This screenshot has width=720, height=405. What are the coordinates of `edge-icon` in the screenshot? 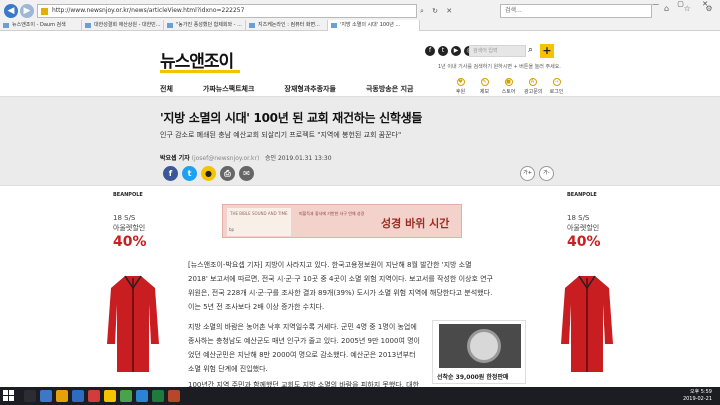 It's located at (46, 396).